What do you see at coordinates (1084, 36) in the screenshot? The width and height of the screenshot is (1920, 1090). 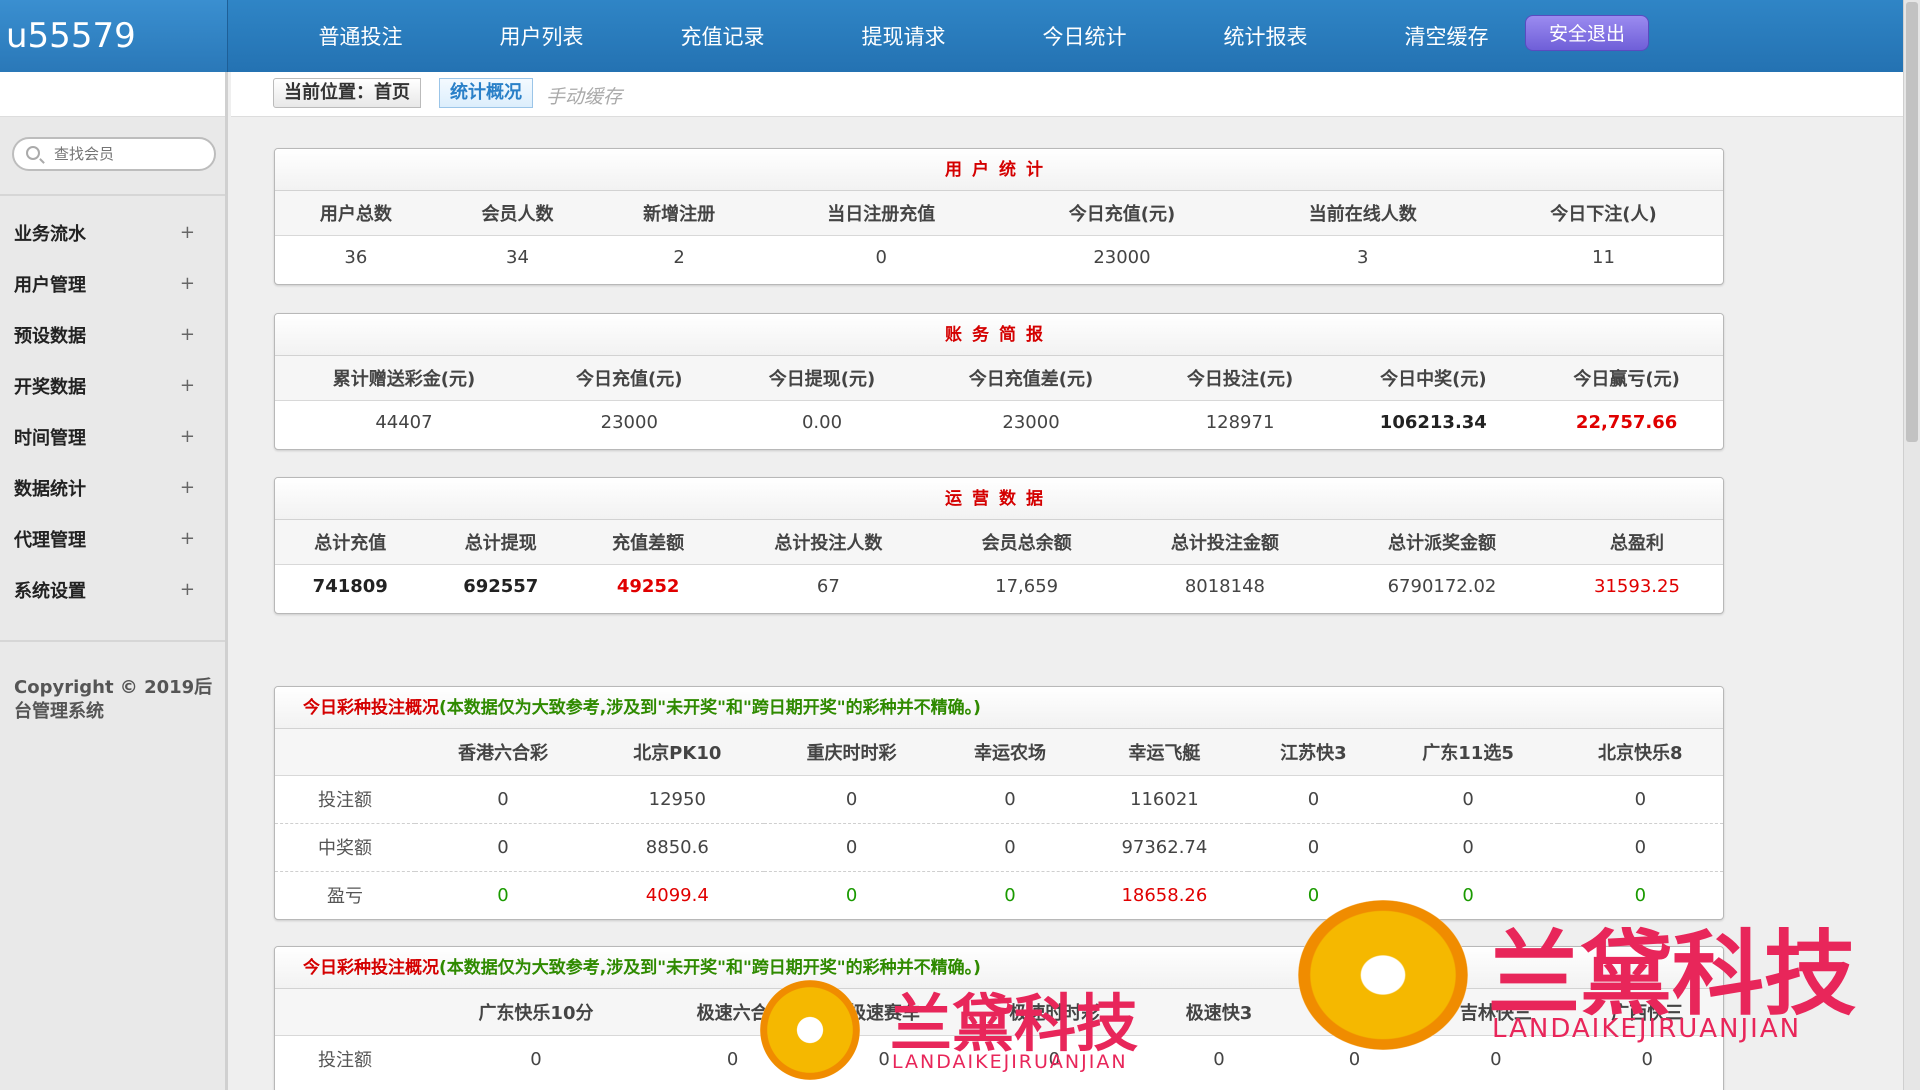 I see `nav-today-stats: 今日统计` at bounding box center [1084, 36].